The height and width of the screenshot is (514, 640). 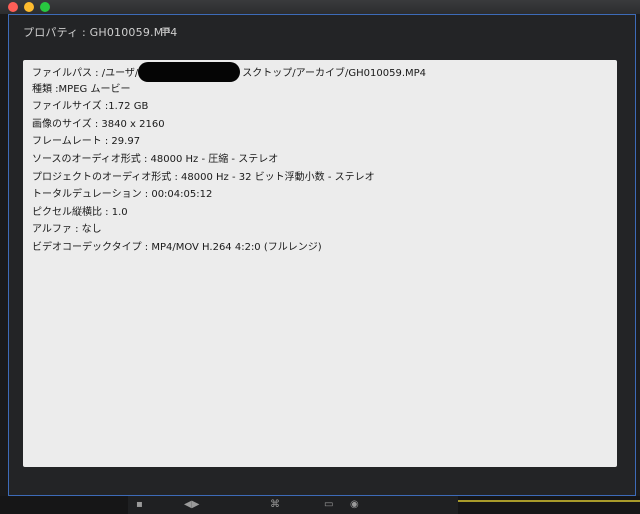 I want to click on background-timeline-bar: ▪ ◀▶ ⌘ ▭ ◉, so click(x=320, y=505).